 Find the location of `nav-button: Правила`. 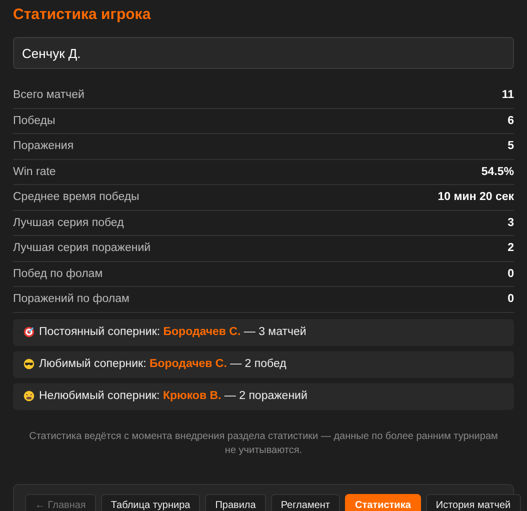

nav-button: Правила is located at coordinates (235, 502).